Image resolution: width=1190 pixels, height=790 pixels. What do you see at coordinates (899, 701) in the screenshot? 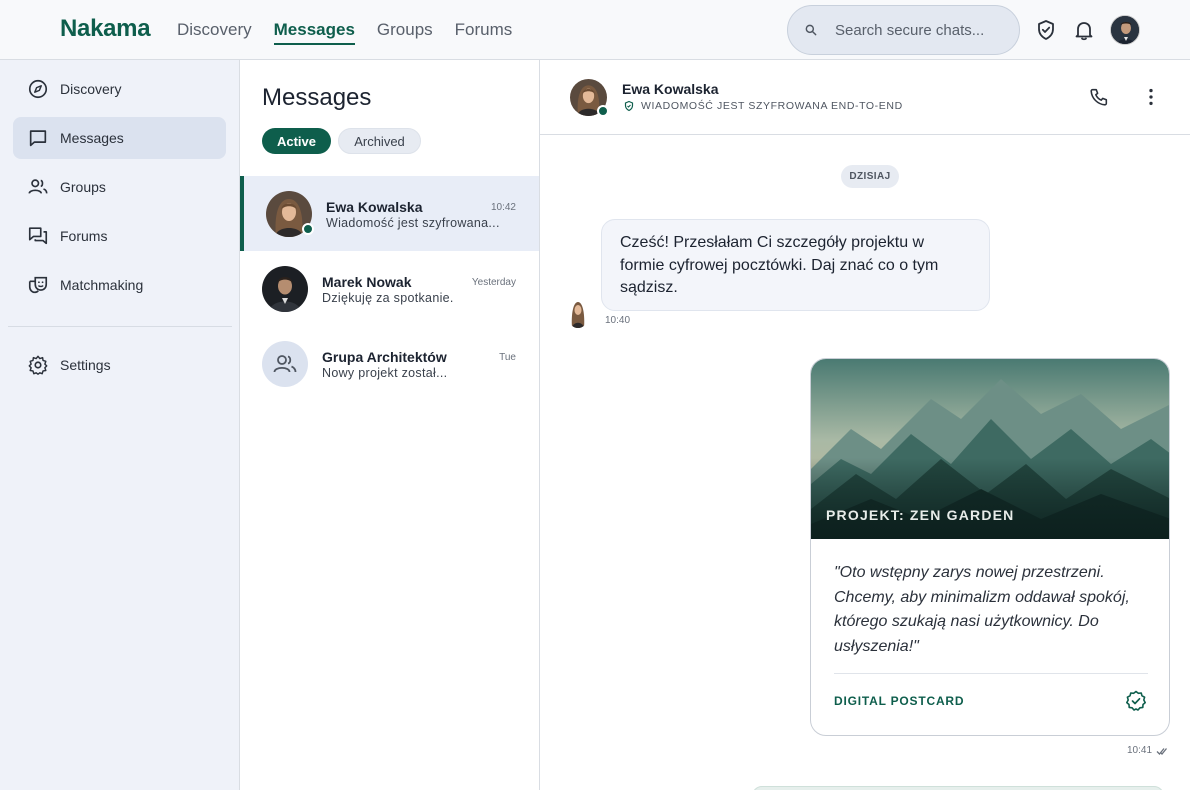
I see `postcard-type-label: DIGITAL POSTCARD` at bounding box center [899, 701].